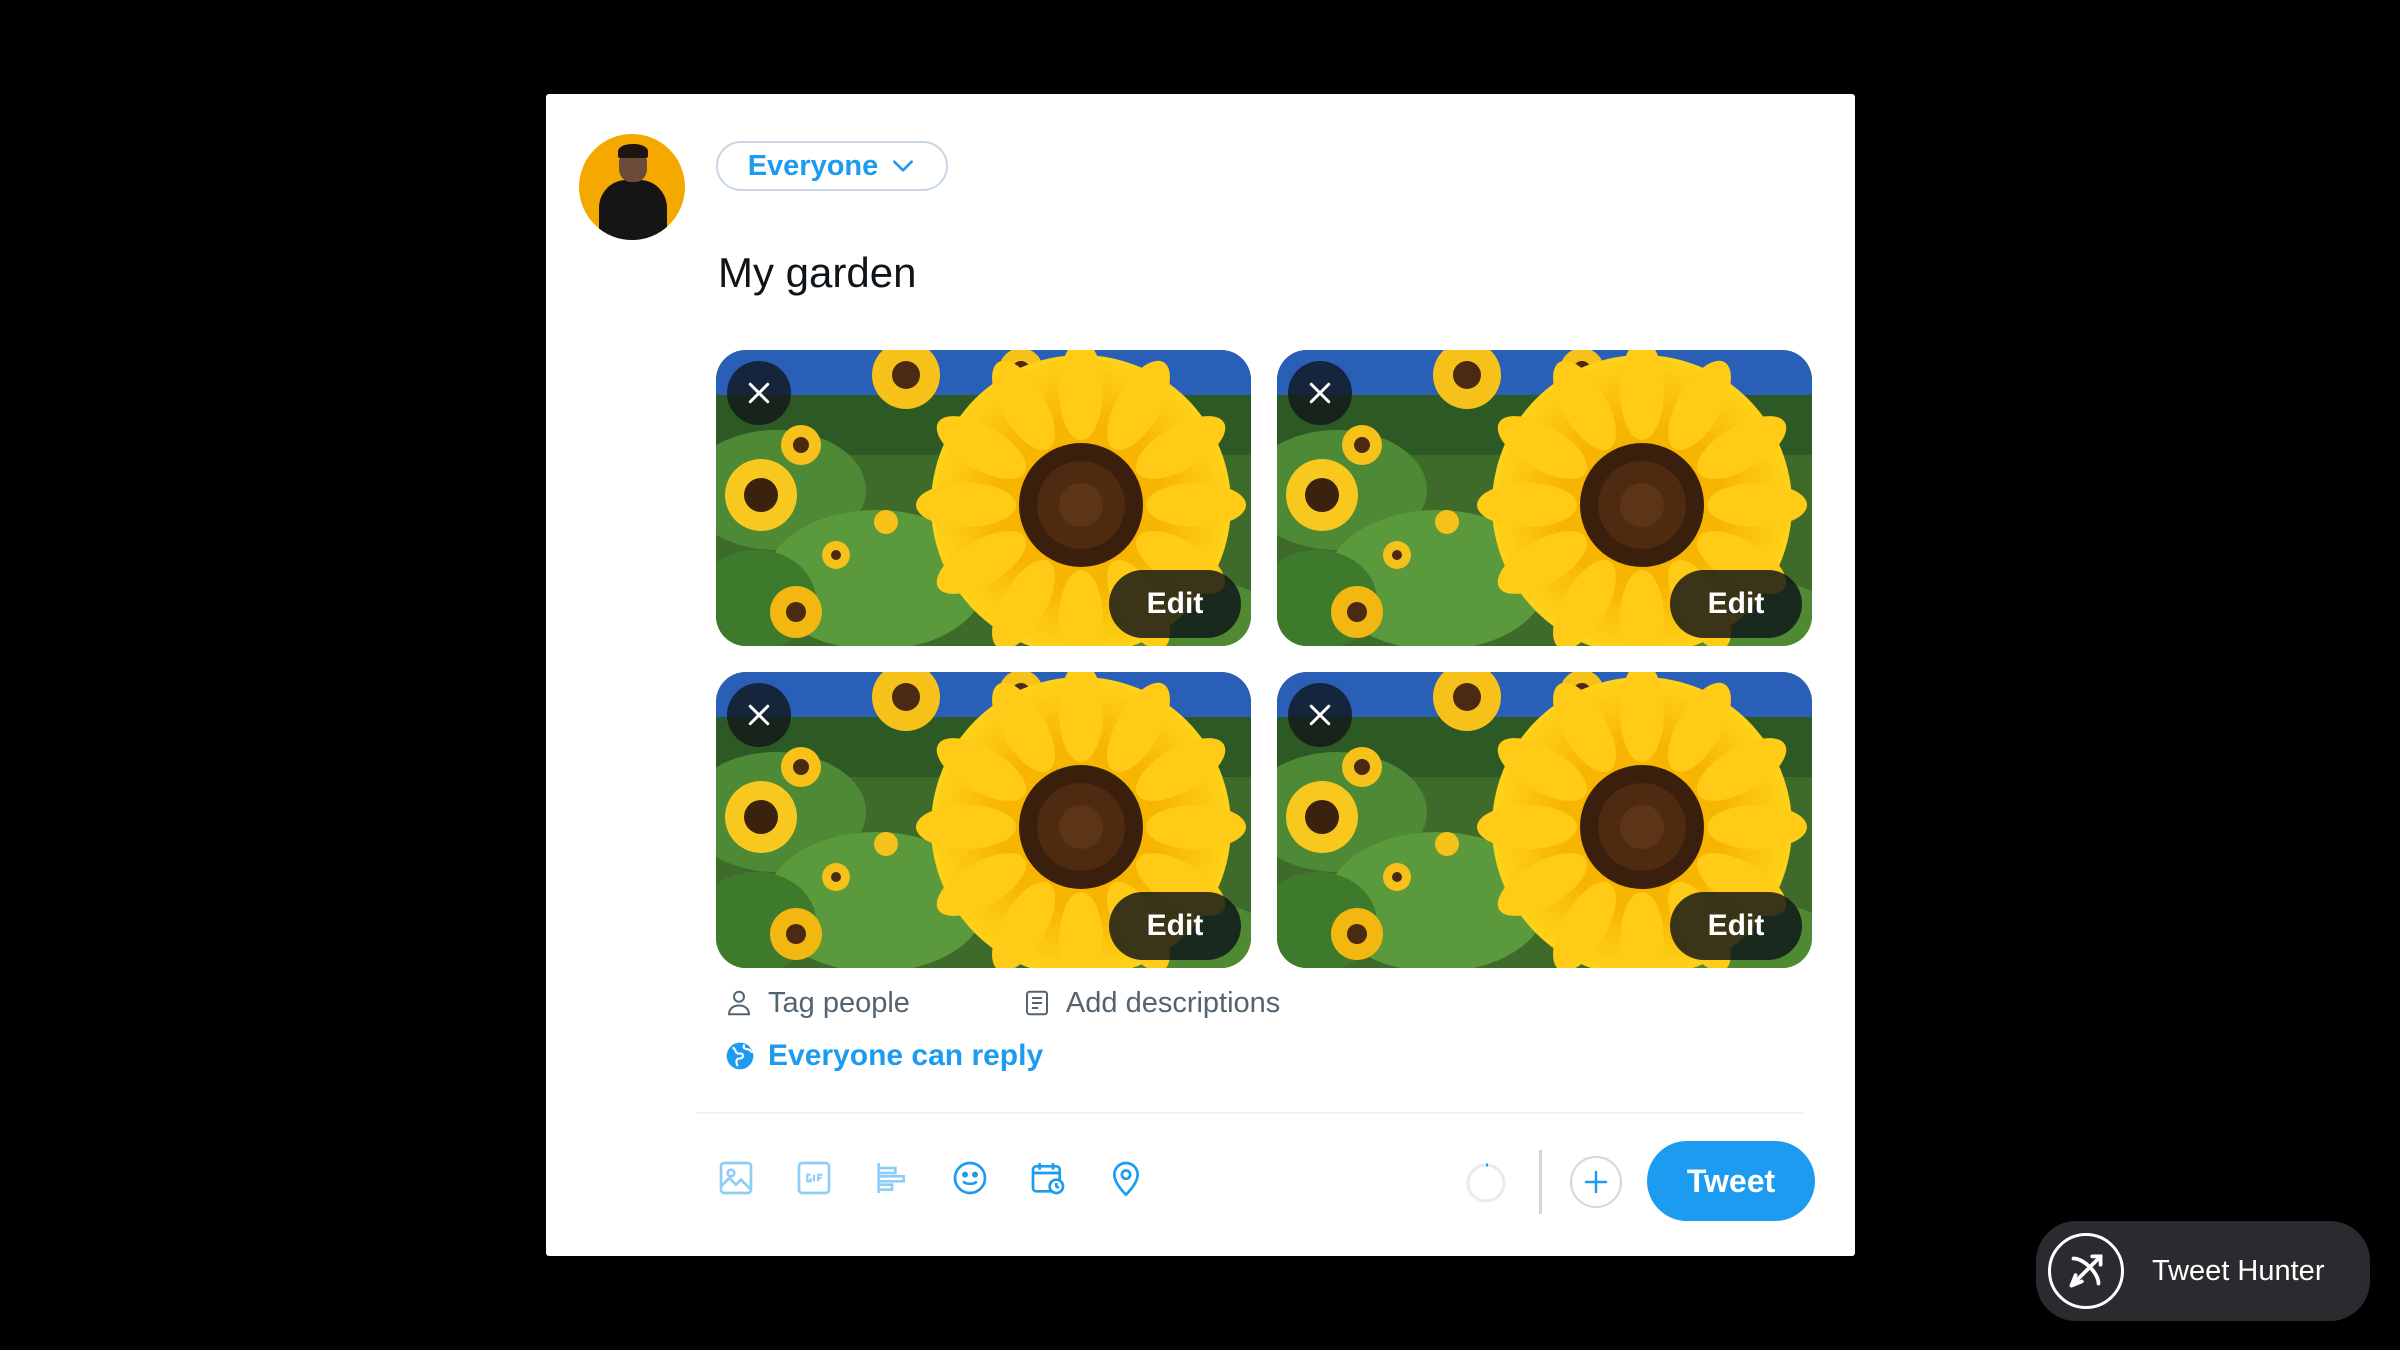 The width and height of the screenshot is (2400, 1350). Describe the element at coordinates (740, 1056) in the screenshot. I see `globe-icon` at that location.